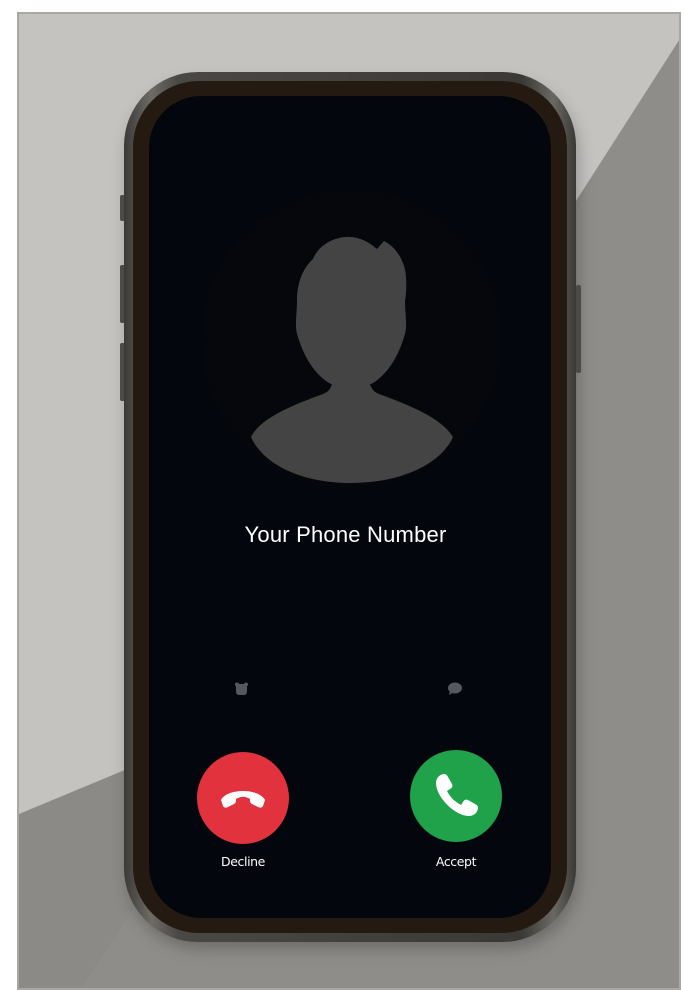  I want to click on phone-answer-icon, so click(456, 796).